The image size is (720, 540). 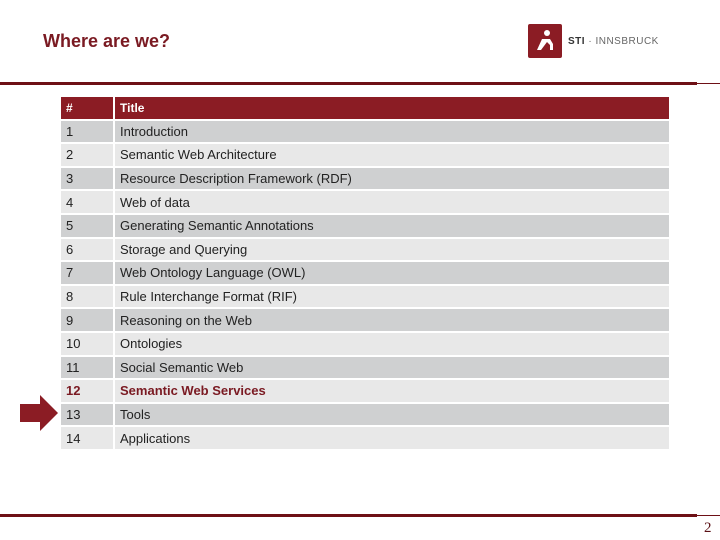 I want to click on sti-innsbruck-logo: STI · INNSBRUCK, so click(x=593, y=41).